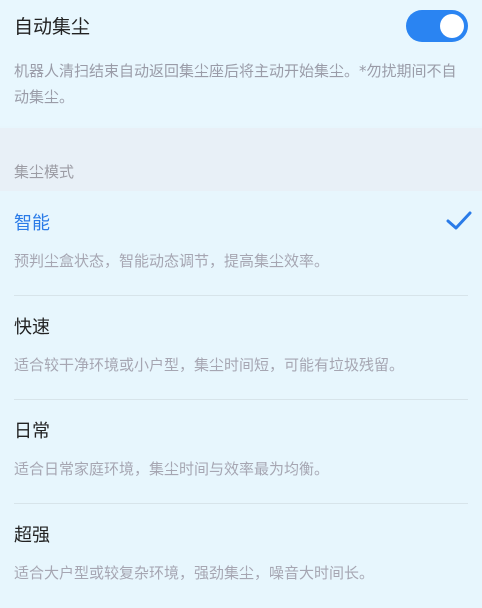  What do you see at coordinates (32, 535) in the screenshot?
I see `mode-option-label: 超强` at bounding box center [32, 535].